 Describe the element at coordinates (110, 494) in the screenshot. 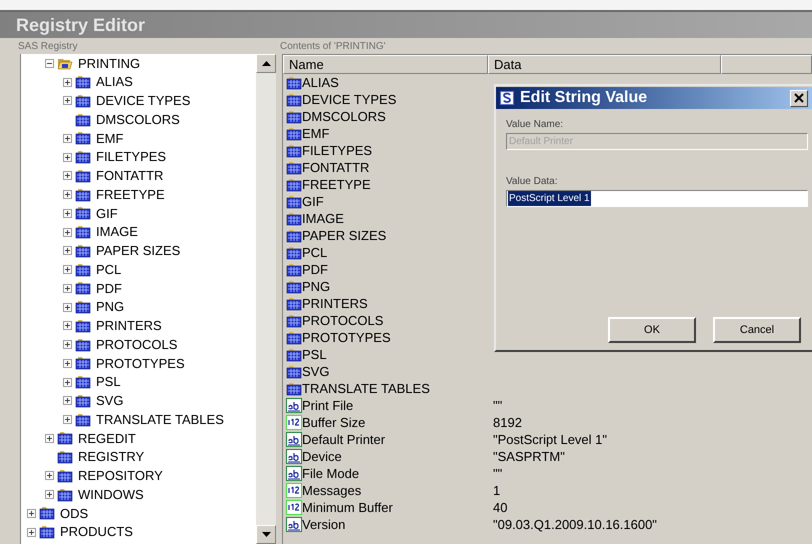

I see `tree-item: WINDOWS` at that location.